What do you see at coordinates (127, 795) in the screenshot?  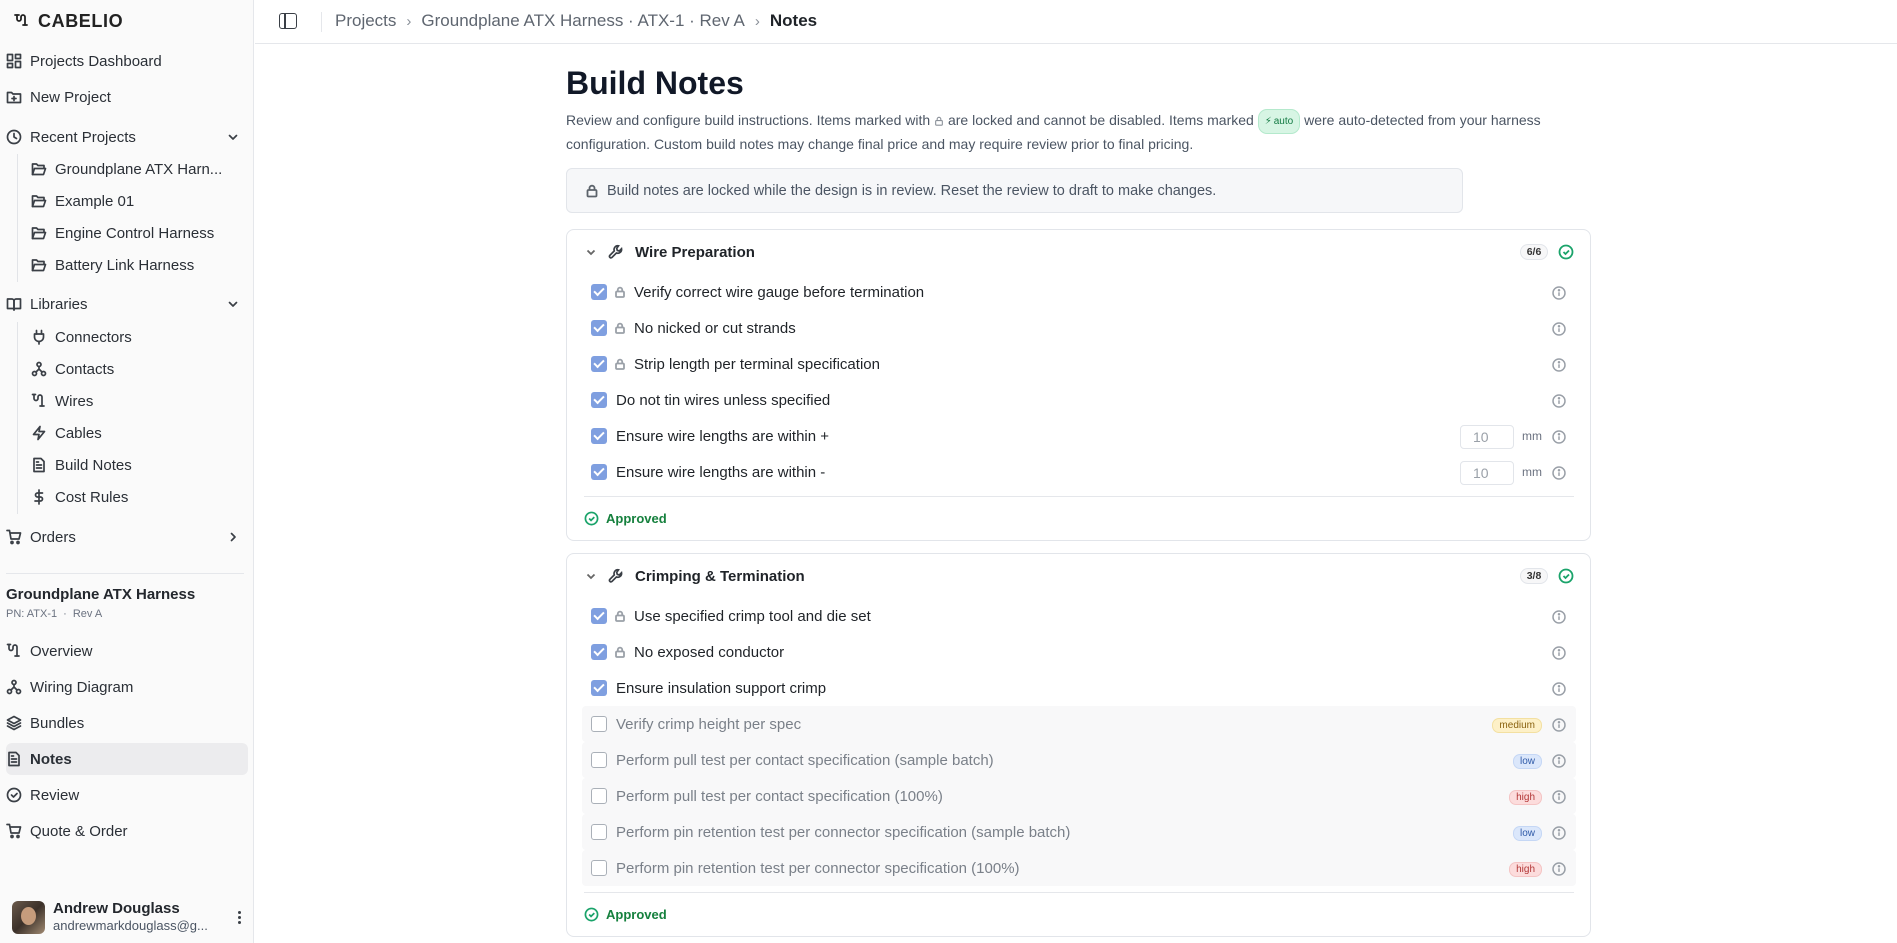 I see `nav-review: Review` at bounding box center [127, 795].